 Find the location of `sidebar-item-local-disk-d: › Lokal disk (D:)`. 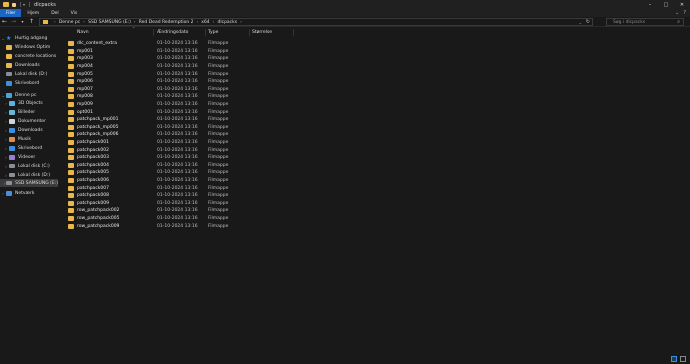

sidebar-item-local-disk-d: › Lokal disk (D:) is located at coordinates (25, 175).